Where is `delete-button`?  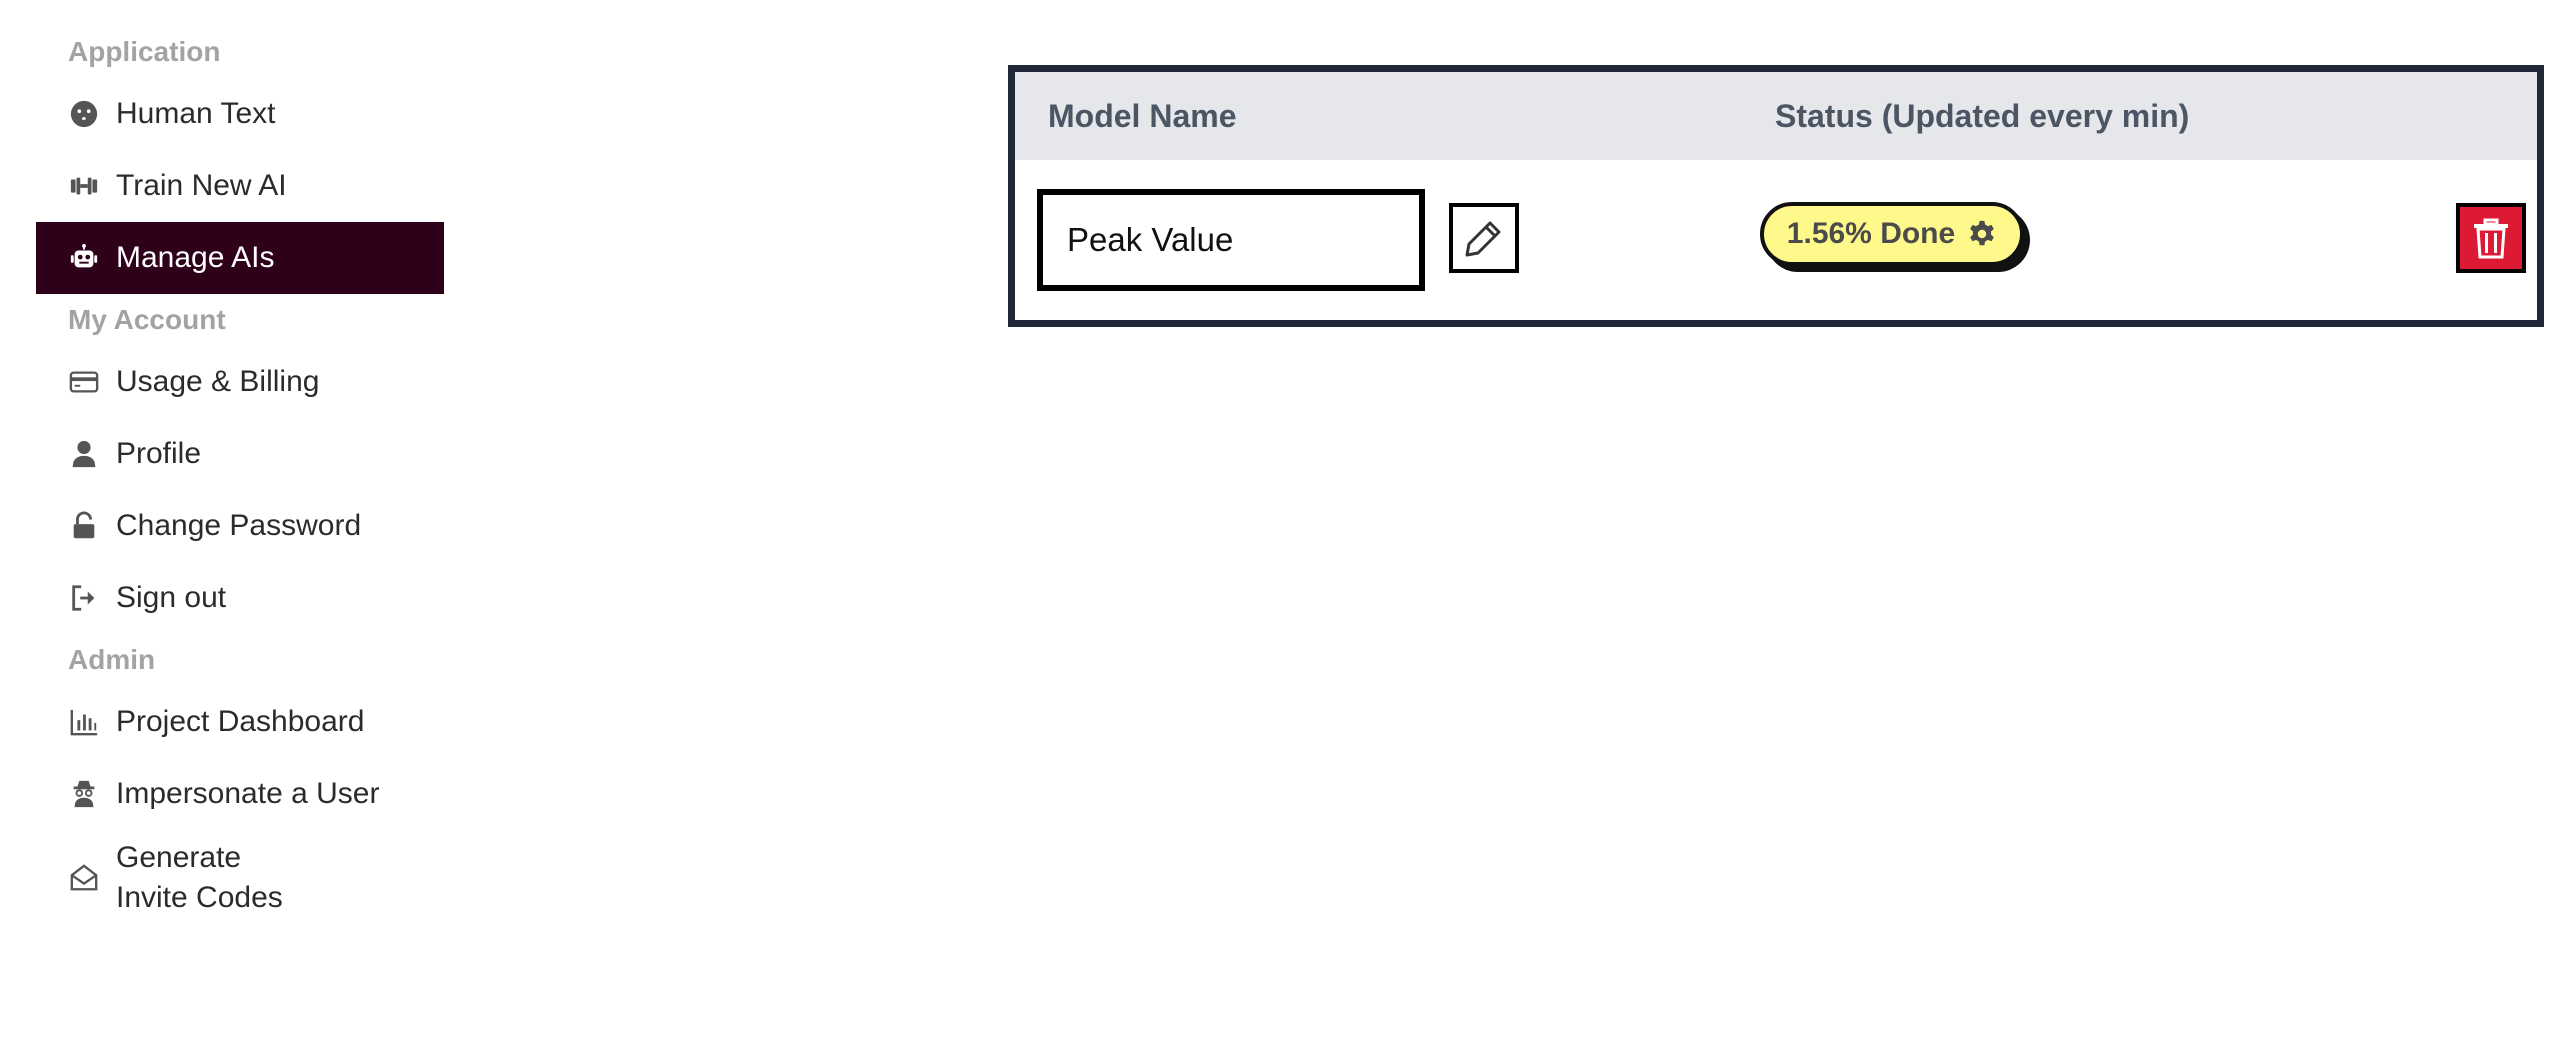
delete-button is located at coordinates (2491, 238).